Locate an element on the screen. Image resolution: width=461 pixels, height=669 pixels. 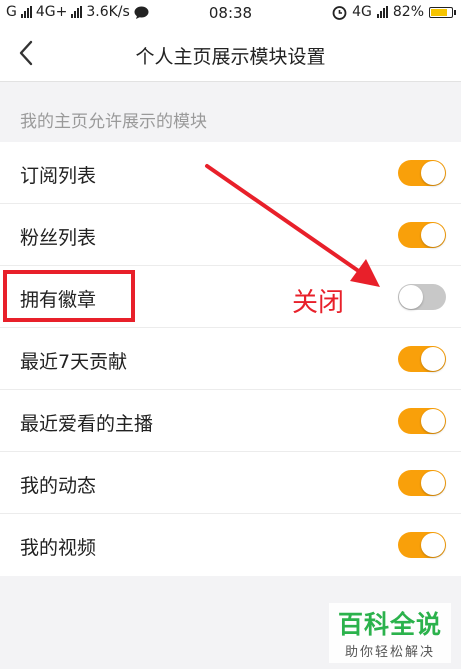
watermark-main: 百科全说 is located at coordinates (389, 624).